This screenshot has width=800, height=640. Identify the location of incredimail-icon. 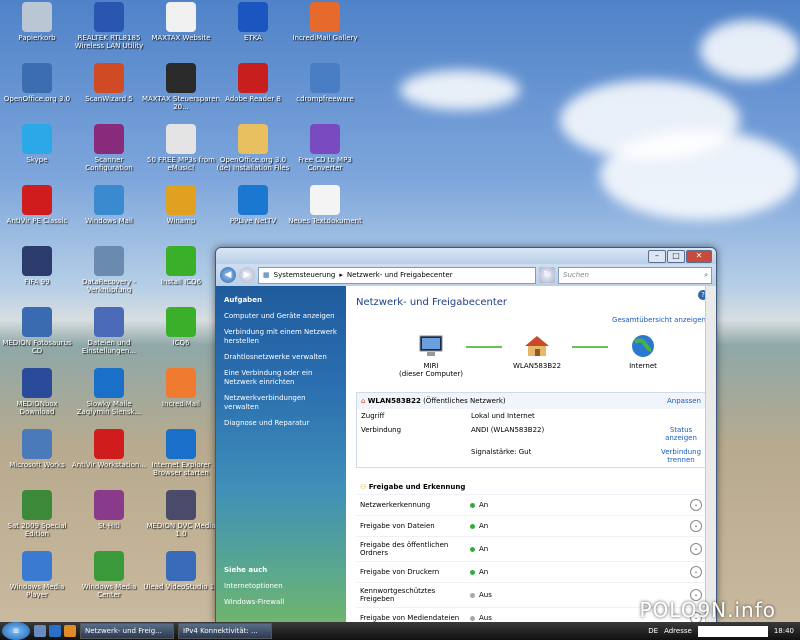
(181, 383).